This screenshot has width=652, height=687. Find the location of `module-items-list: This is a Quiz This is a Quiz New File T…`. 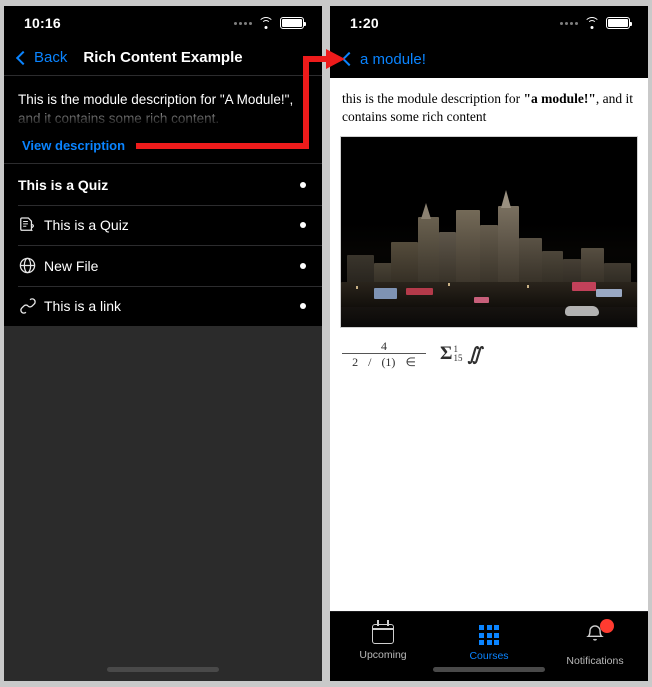

module-items-list: This is a Quiz This is a Quiz New File T… is located at coordinates (163, 245).